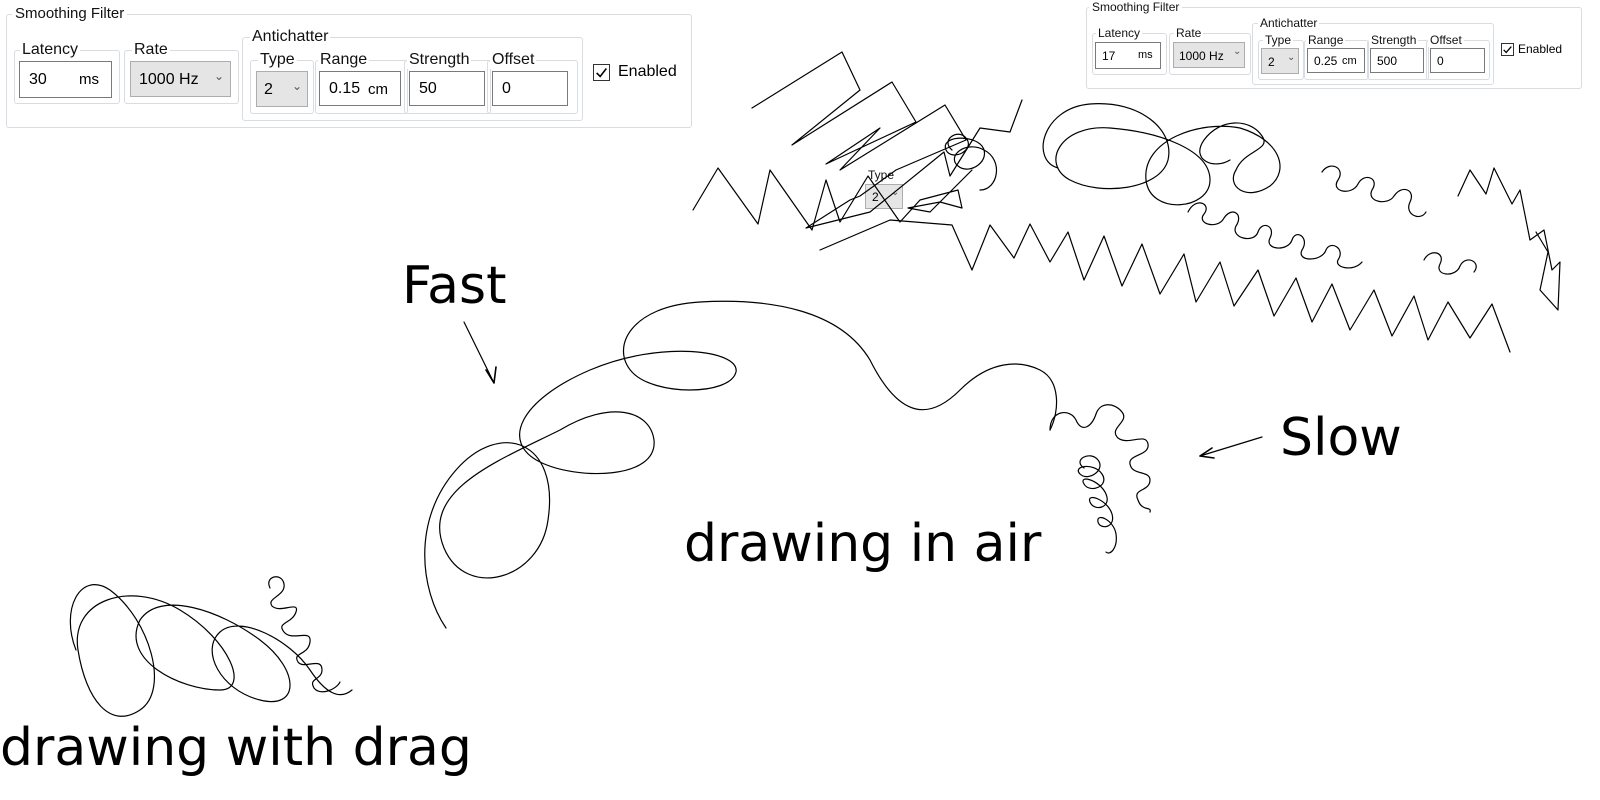 Image resolution: width=1600 pixels, height=800 pixels. What do you see at coordinates (1165, 286) in the screenshot?
I see `zigzag-stroke-lower` at bounding box center [1165, 286].